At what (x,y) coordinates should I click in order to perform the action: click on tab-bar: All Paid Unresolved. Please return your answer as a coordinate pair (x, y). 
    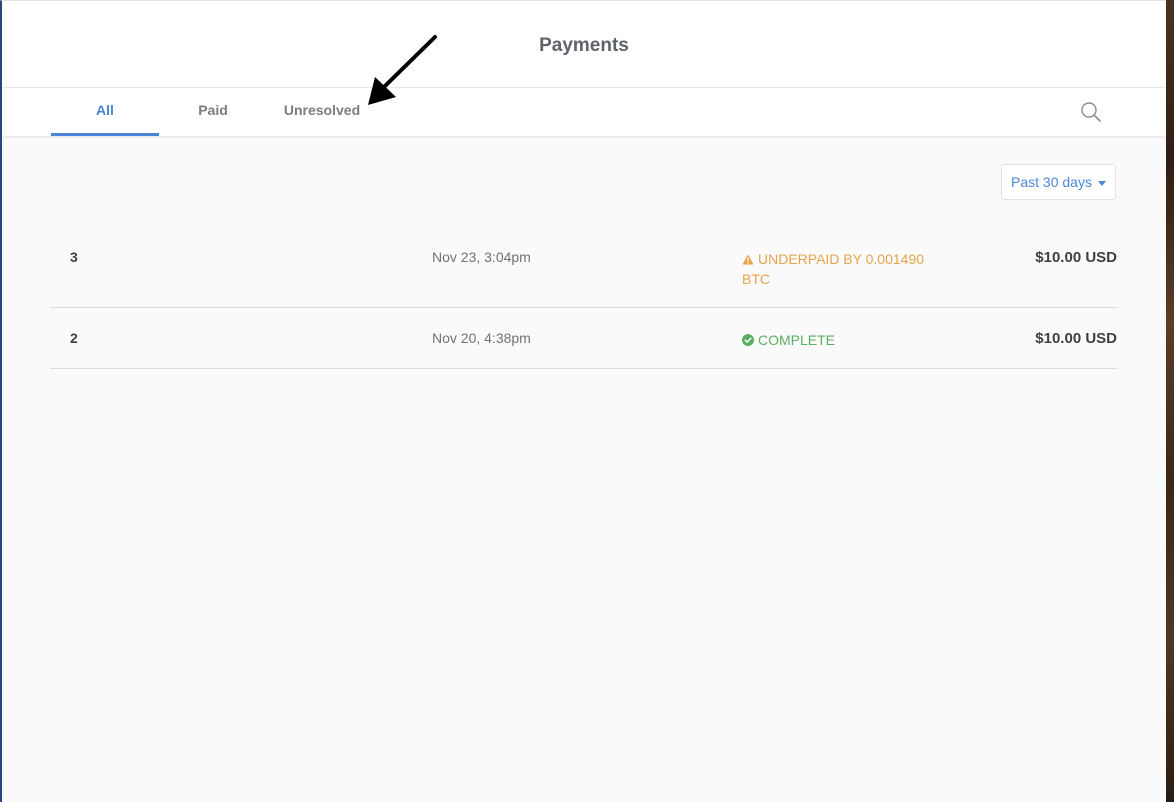
    Looking at the image, I should click on (584, 112).